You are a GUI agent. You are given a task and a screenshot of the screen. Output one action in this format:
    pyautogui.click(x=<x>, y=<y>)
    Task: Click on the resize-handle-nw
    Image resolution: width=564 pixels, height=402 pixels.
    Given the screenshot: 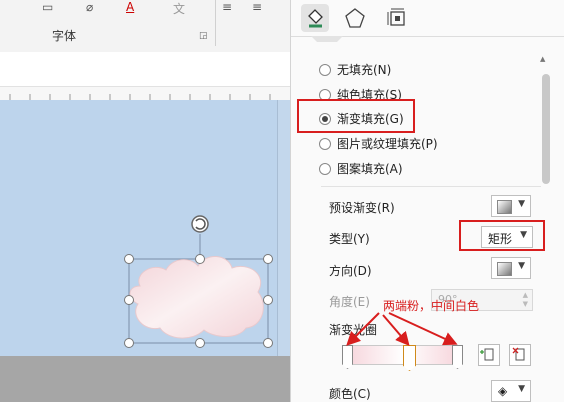 What is the action you would take?
    pyautogui.click(x=129, y=259)
    